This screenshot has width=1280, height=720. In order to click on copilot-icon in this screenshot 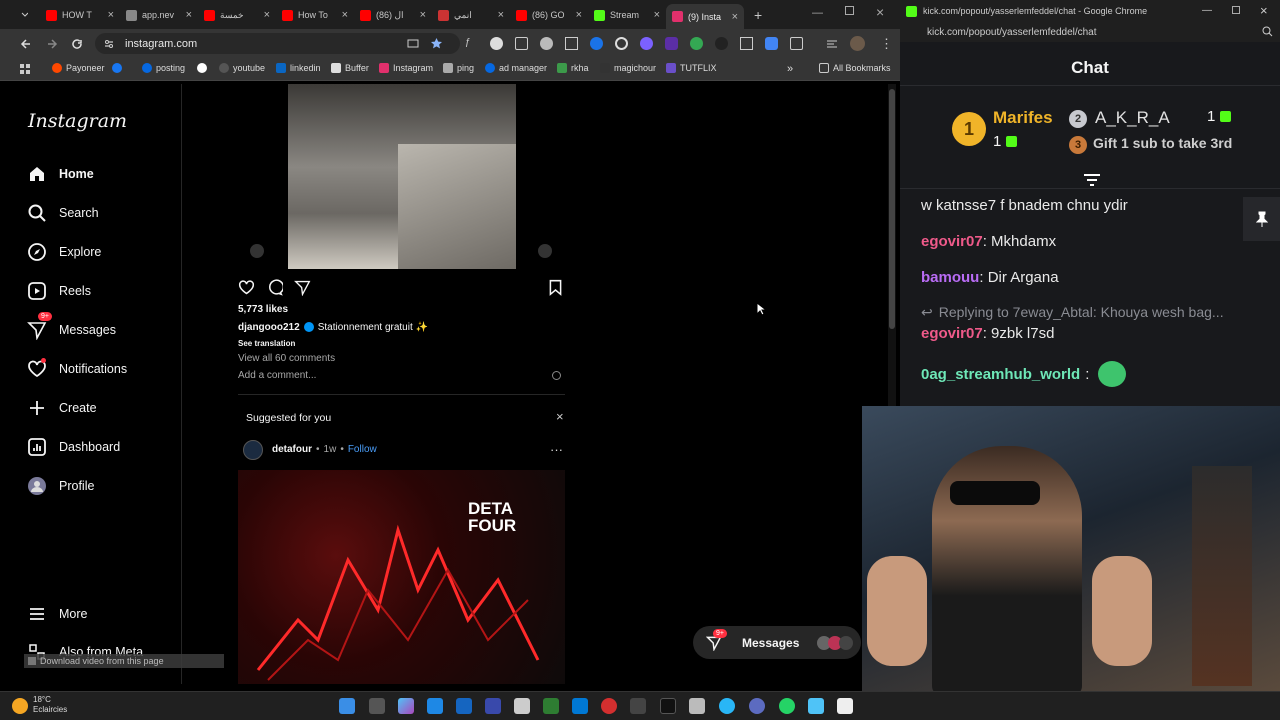, I will do `click(406, 706)`.